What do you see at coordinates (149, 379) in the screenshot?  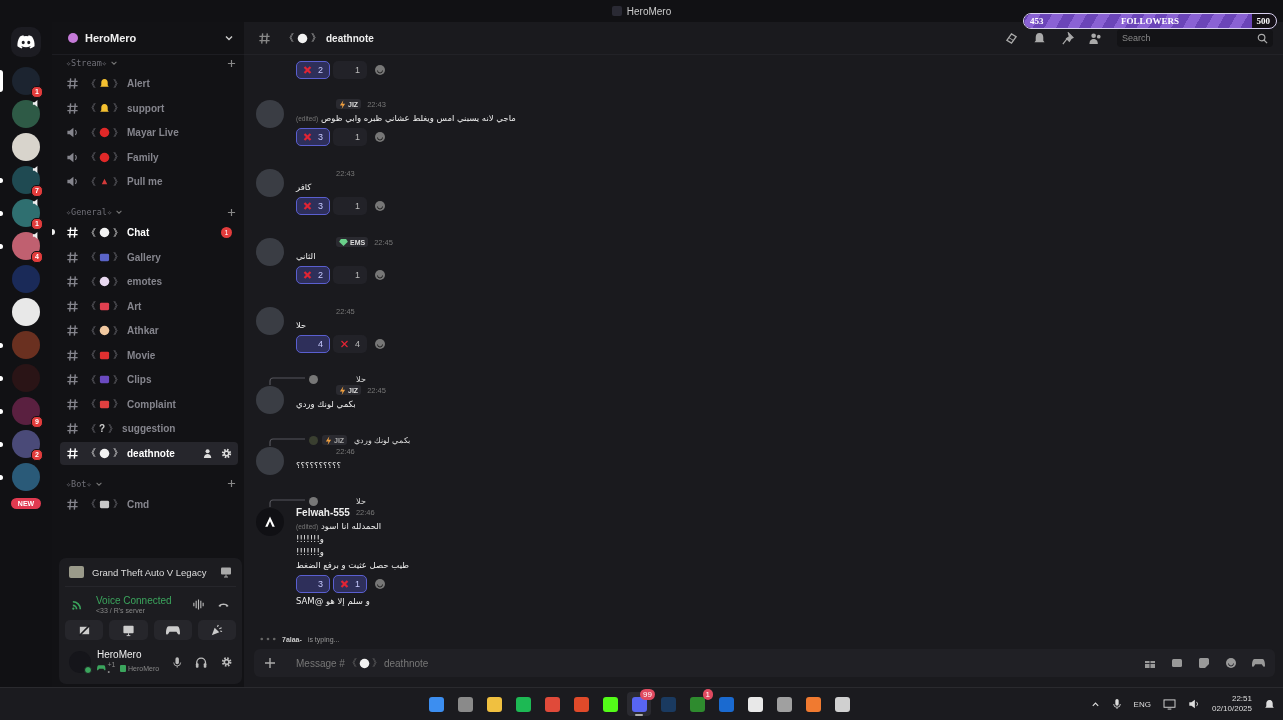 I see `channel-item: 《 》 Clips` at bounding box center [149, 379].